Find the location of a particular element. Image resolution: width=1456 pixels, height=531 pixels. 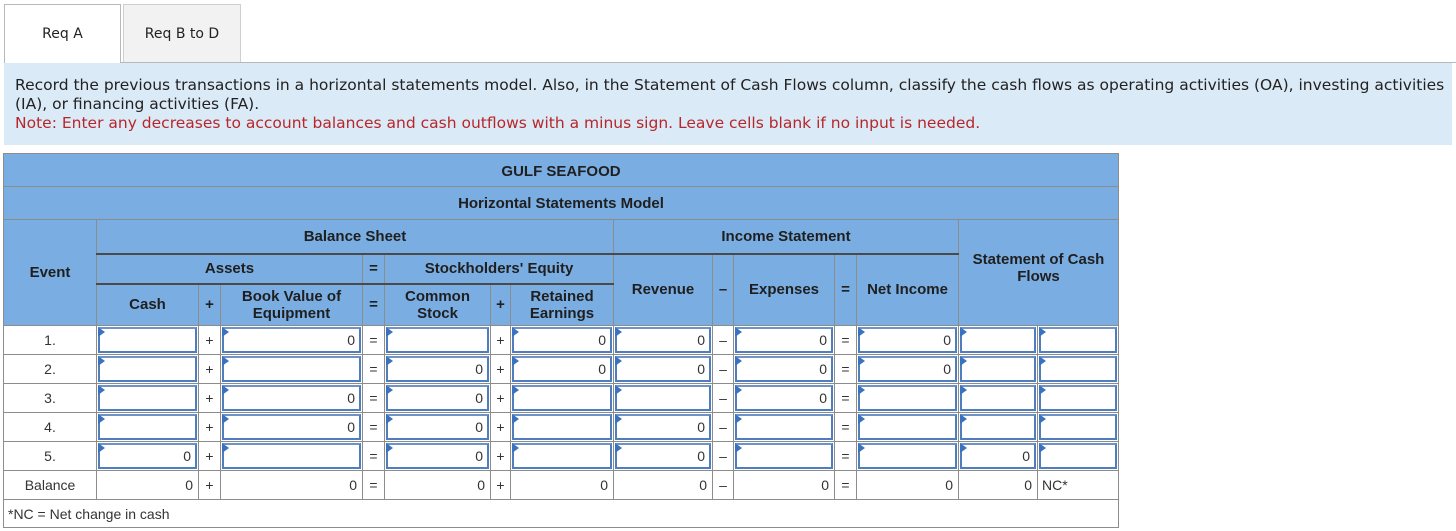

header-balance-sheet: Balance Sheet is located at coordinates (355, 237).